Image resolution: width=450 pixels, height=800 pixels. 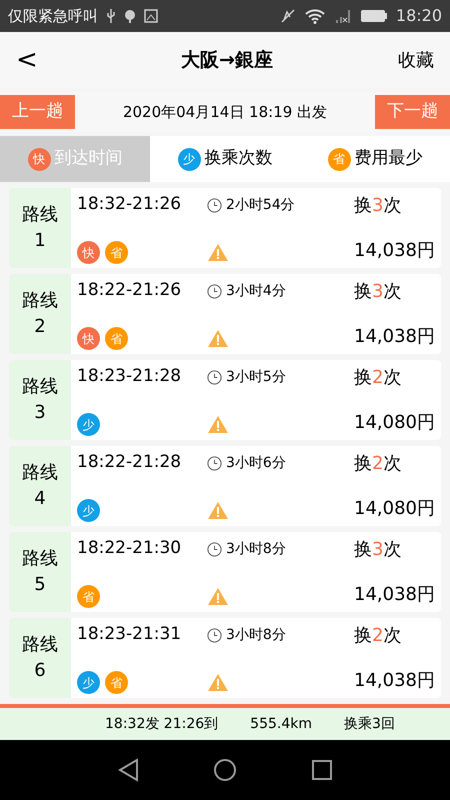 What do you see at coordinates (225, 400) in the screenshot?
I see `route-card: 路线 3 18:23-21:28 3小时5分 换2次 少 14,080円` at bounding box center [225, 400].